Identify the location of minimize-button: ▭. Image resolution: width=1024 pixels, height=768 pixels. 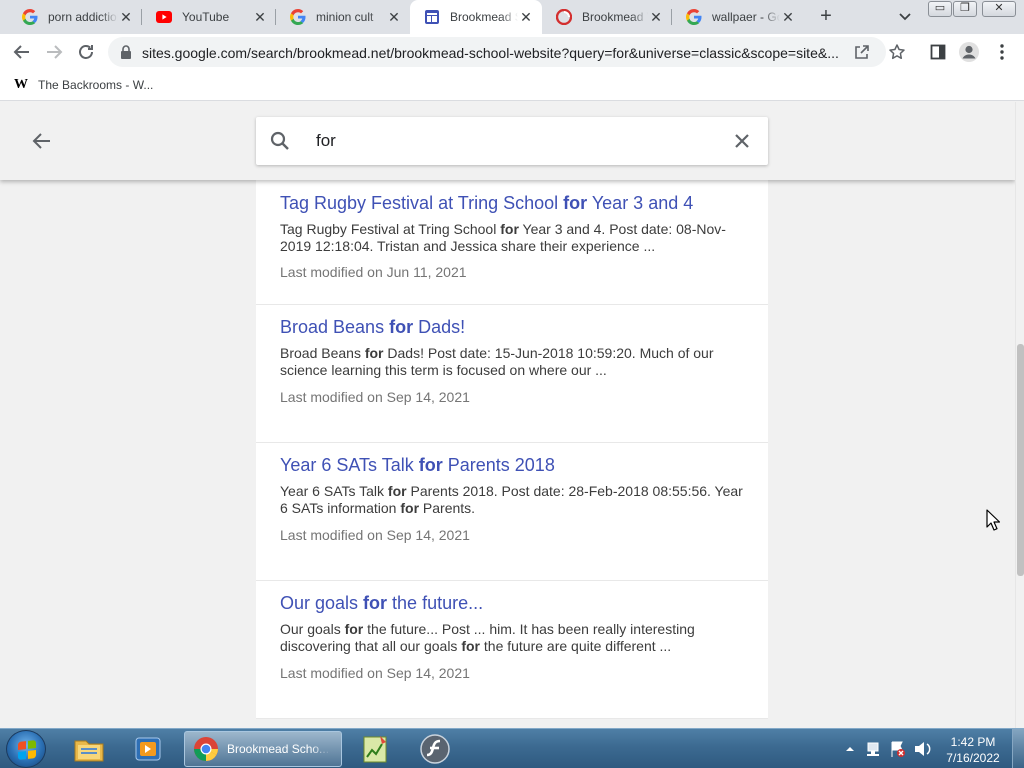
(940, 9).